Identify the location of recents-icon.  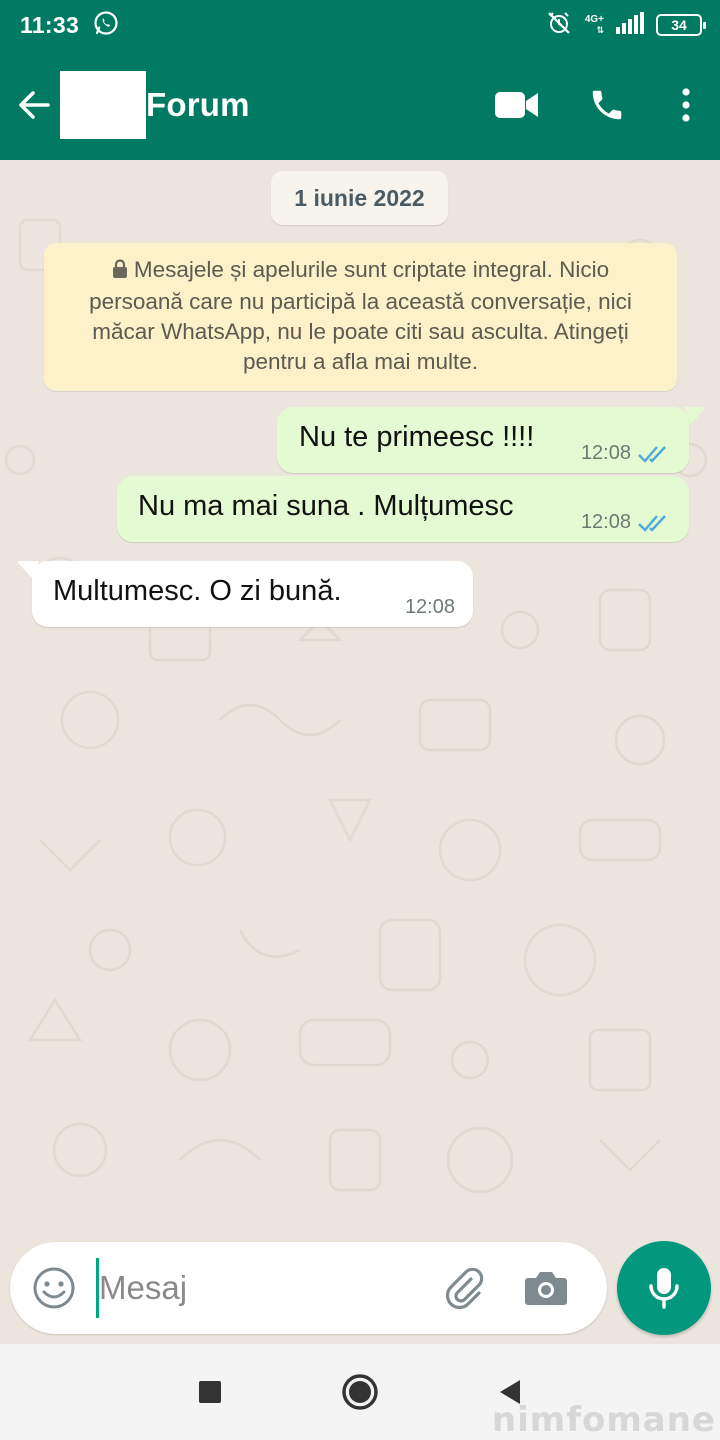
(210, 1392).